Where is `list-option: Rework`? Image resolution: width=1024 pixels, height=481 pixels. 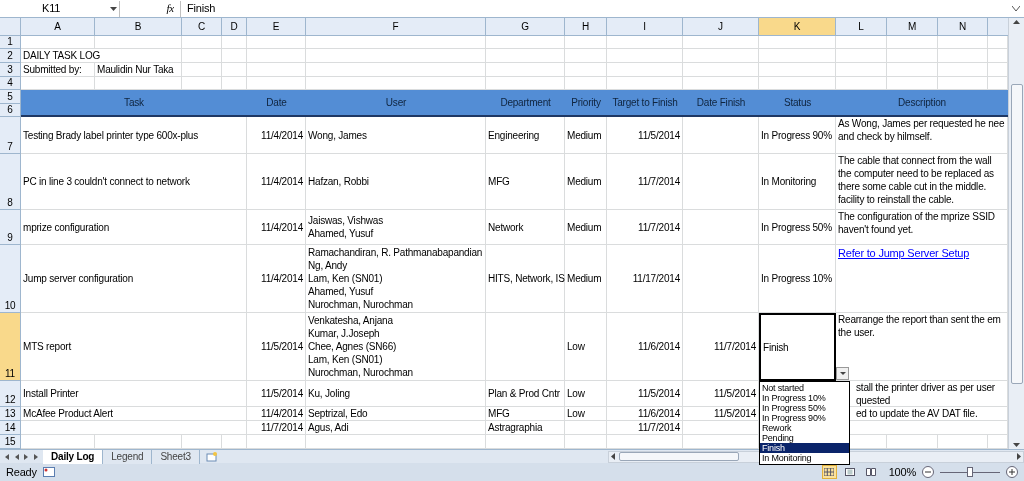
list-option: Rework is located at coordinates (804, 428).